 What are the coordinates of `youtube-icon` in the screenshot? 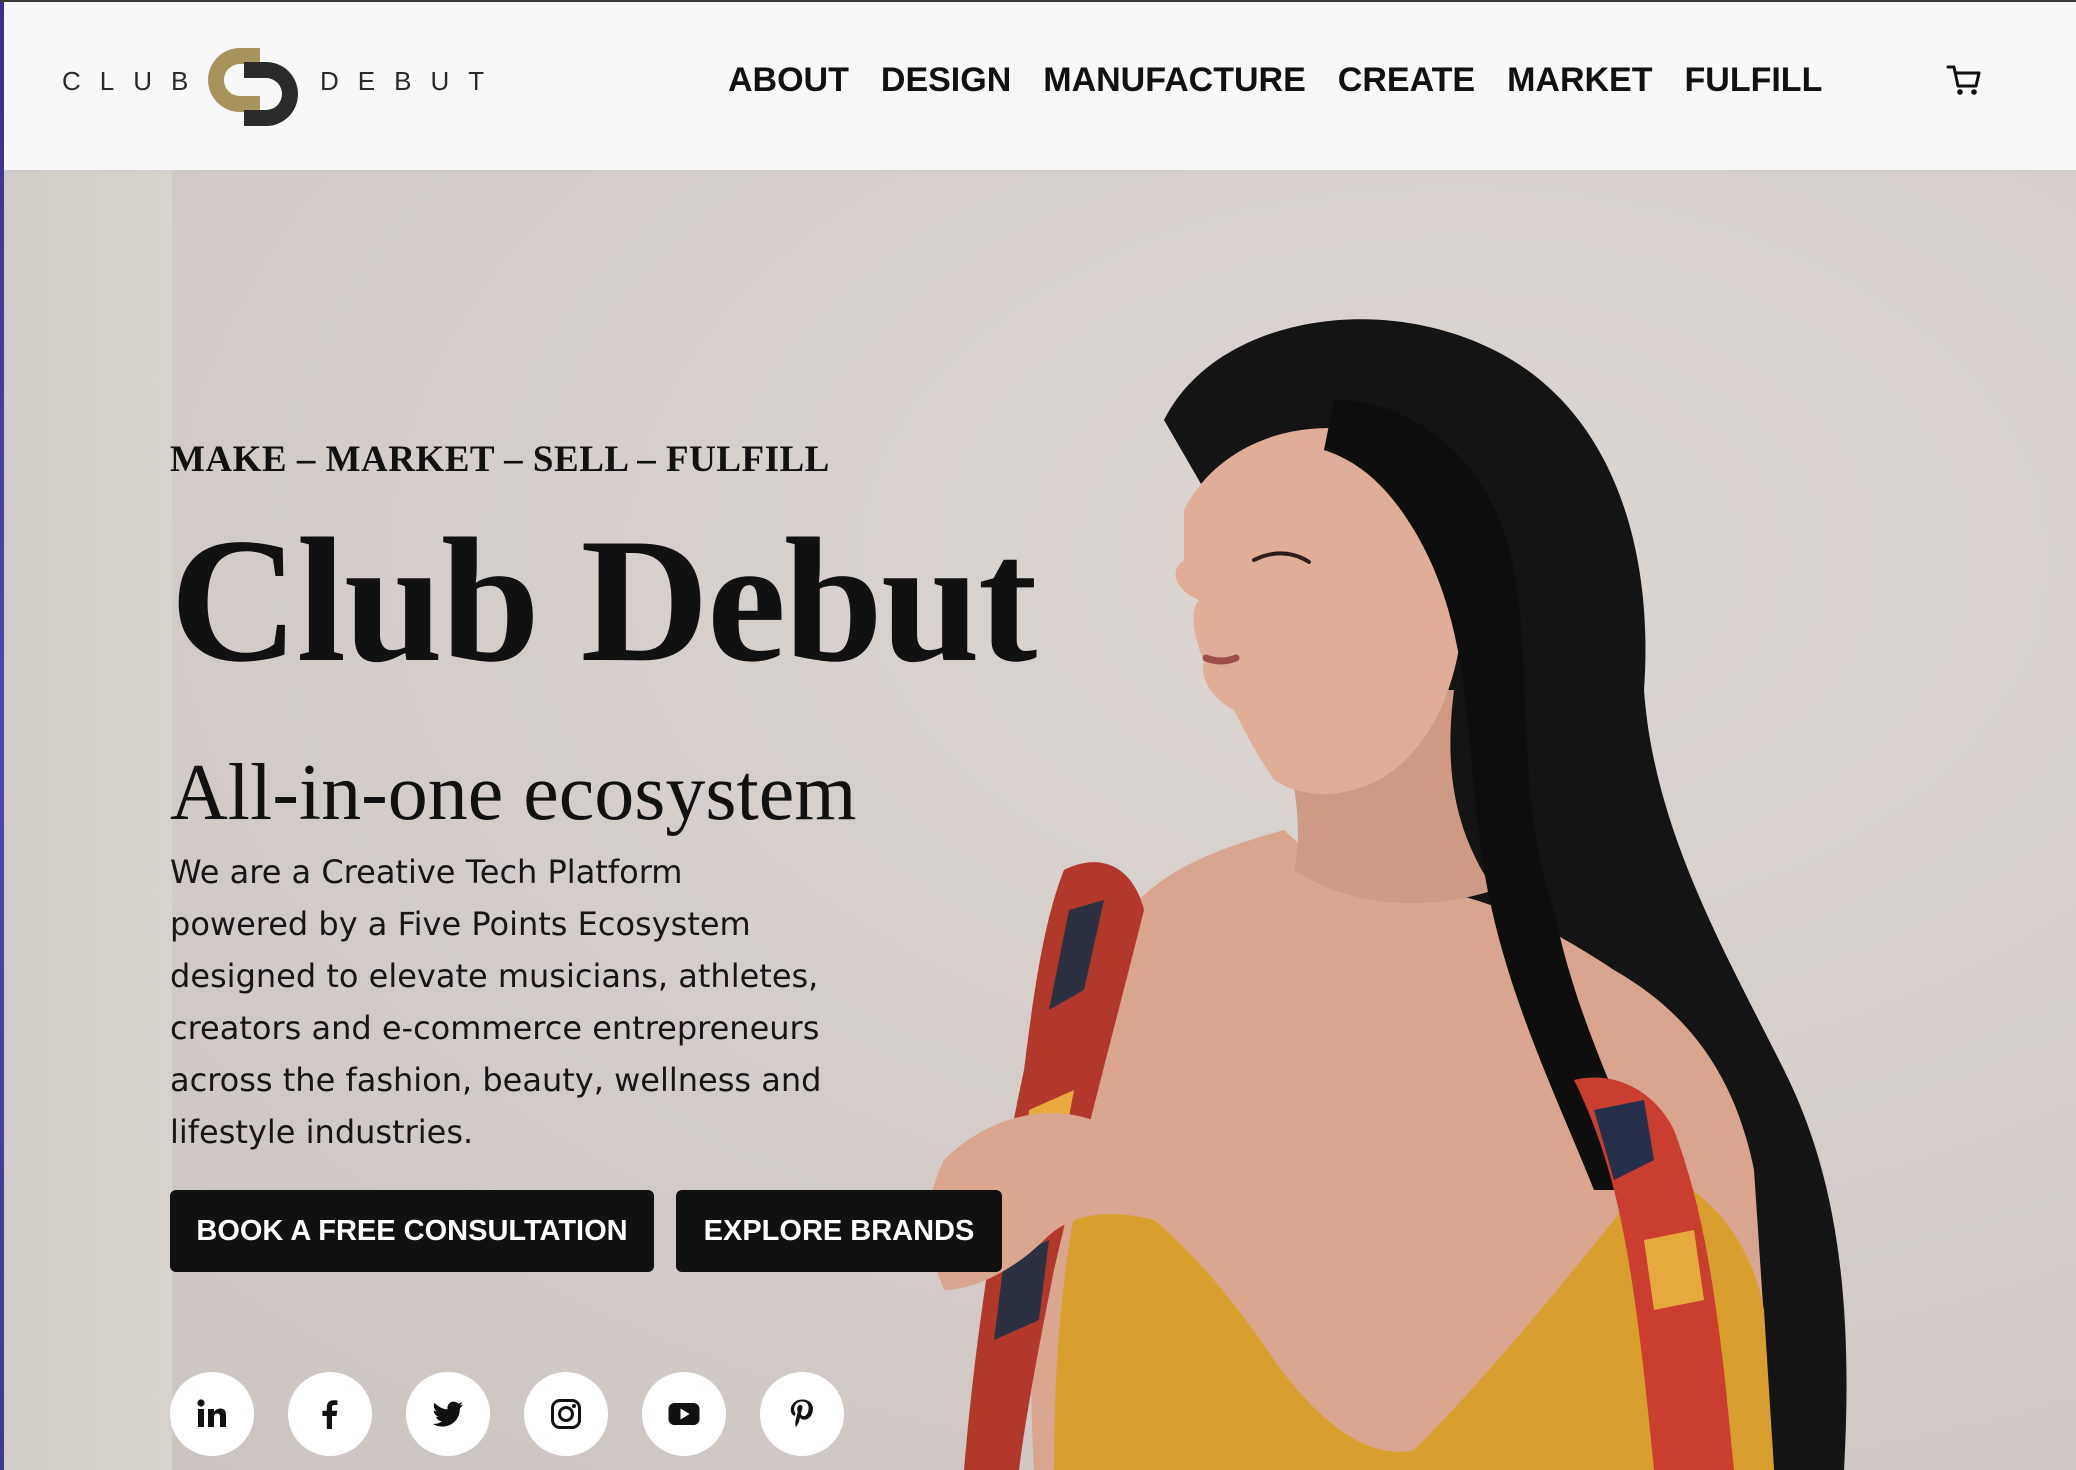 It's located at (684, 1414).